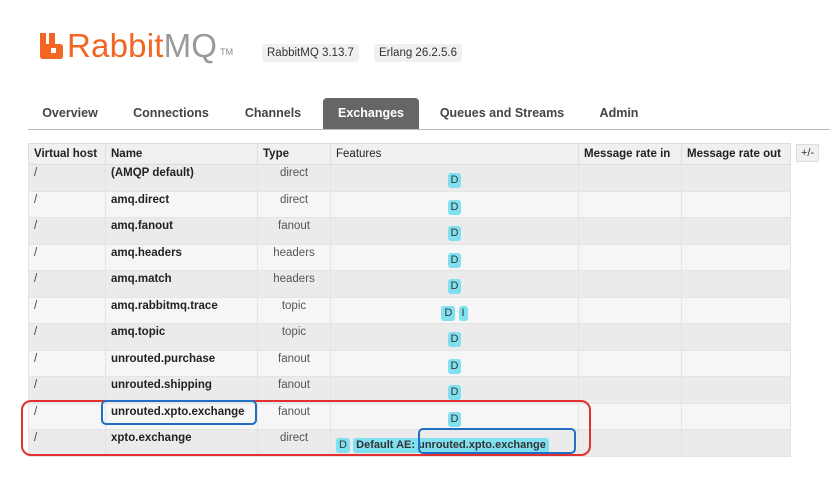  Describe the element at coordinates (181, 154) in the screenshot. I see `column-header-name: Name` at that location.